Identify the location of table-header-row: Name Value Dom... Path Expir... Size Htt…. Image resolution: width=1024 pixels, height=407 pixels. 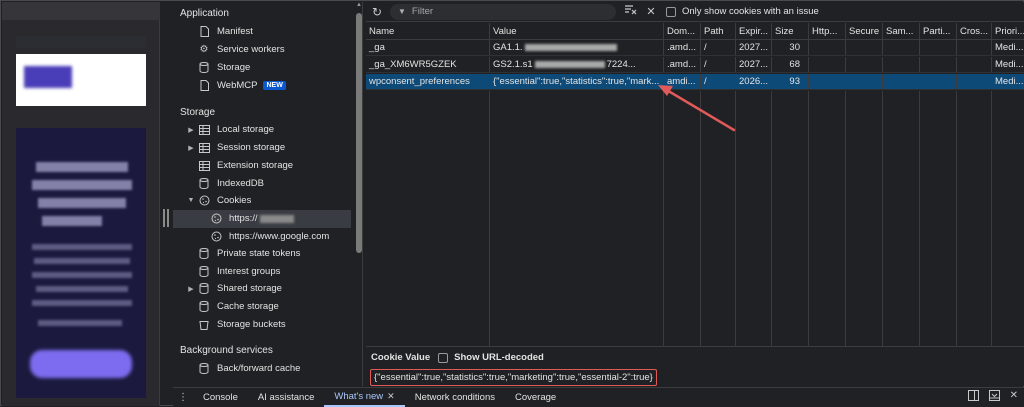
(695, 31).